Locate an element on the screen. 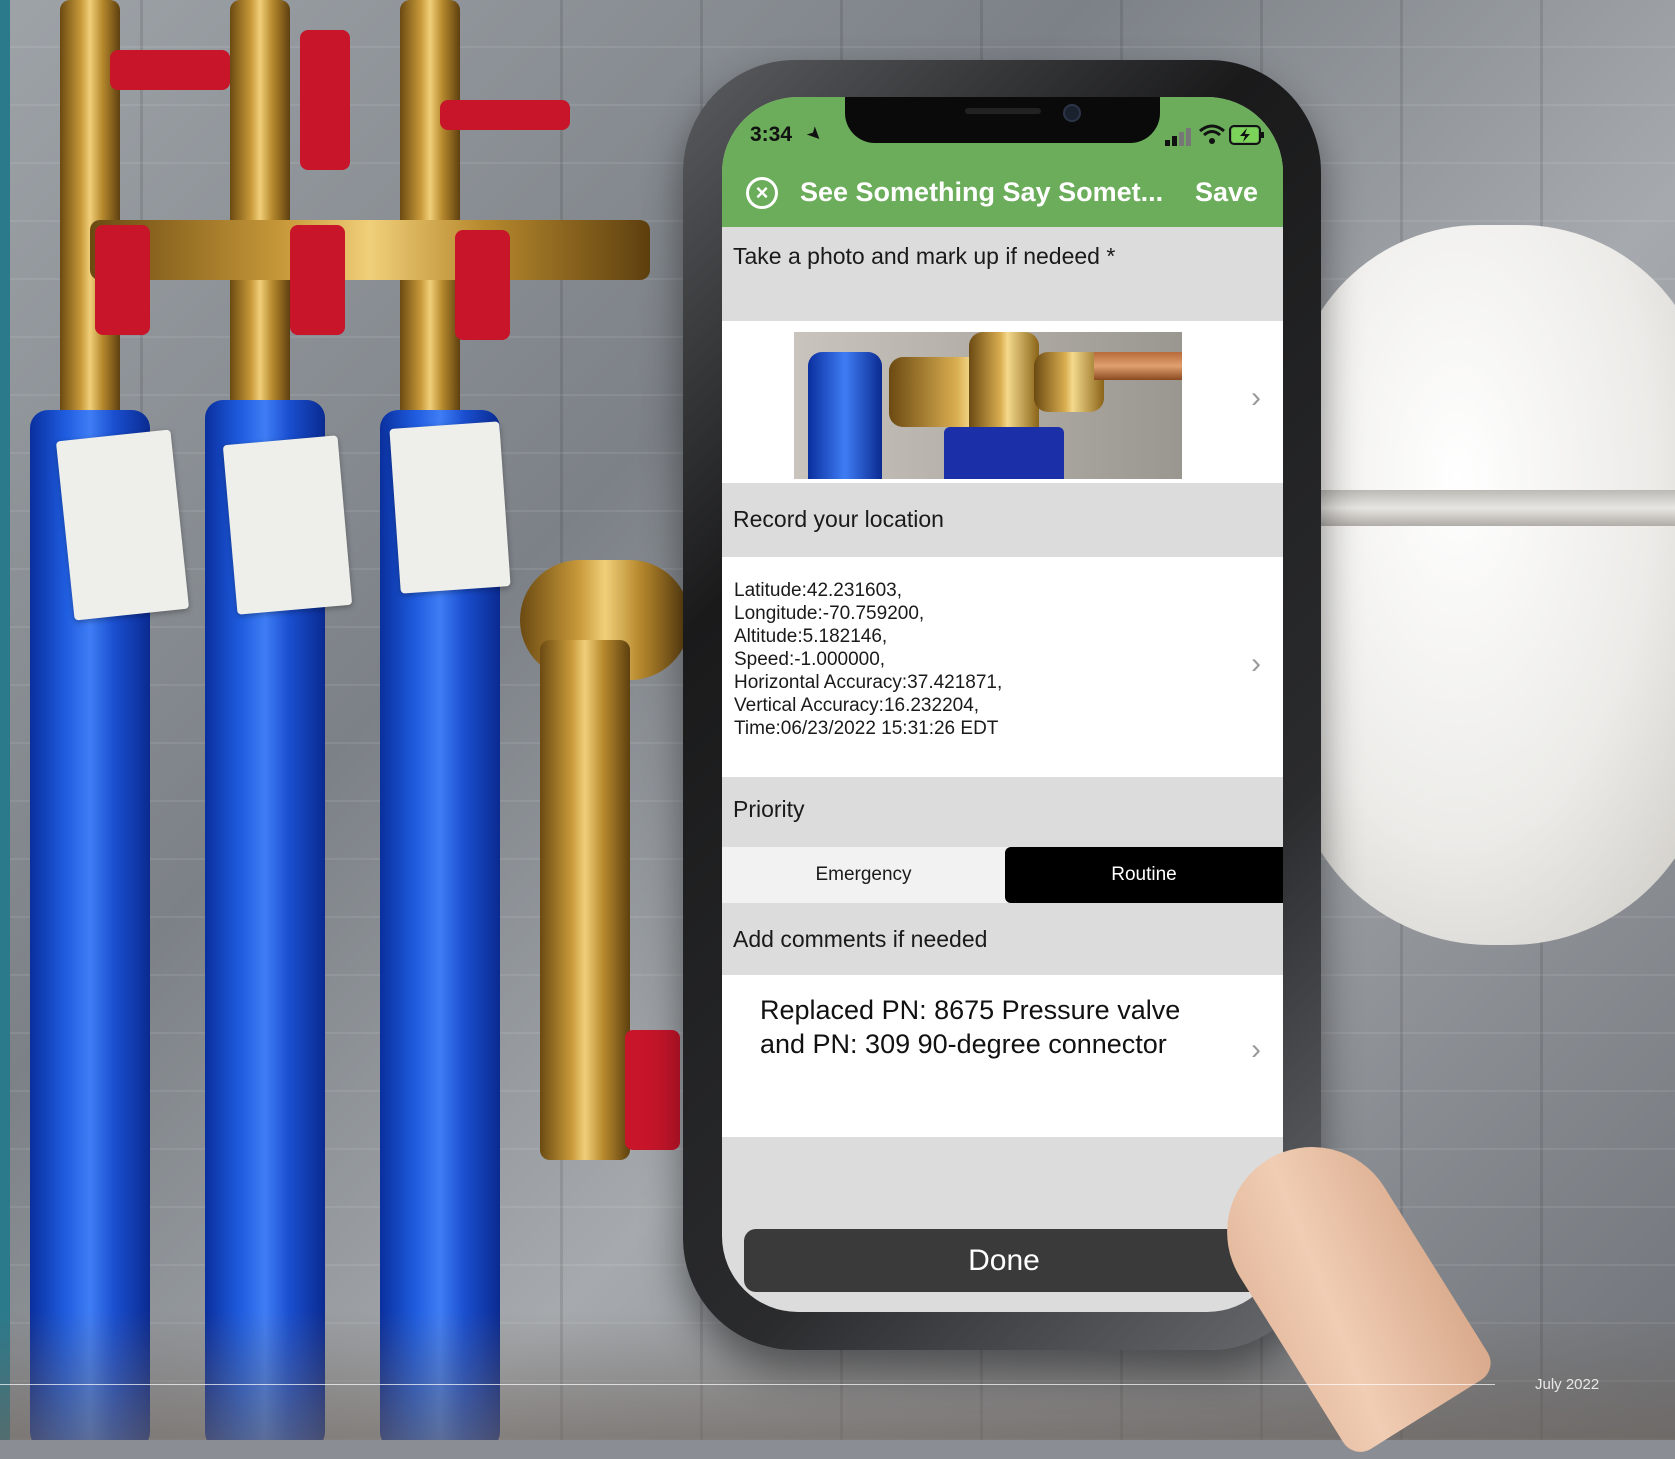 This screenshot has height=1459, width=1675. slide-left-accent-bar is located at coordinates (5, 720).